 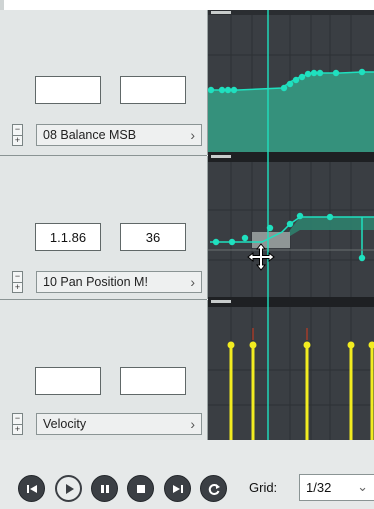 I want to click on chevron-down-icon: ⌄, so click(x=362, y=486).